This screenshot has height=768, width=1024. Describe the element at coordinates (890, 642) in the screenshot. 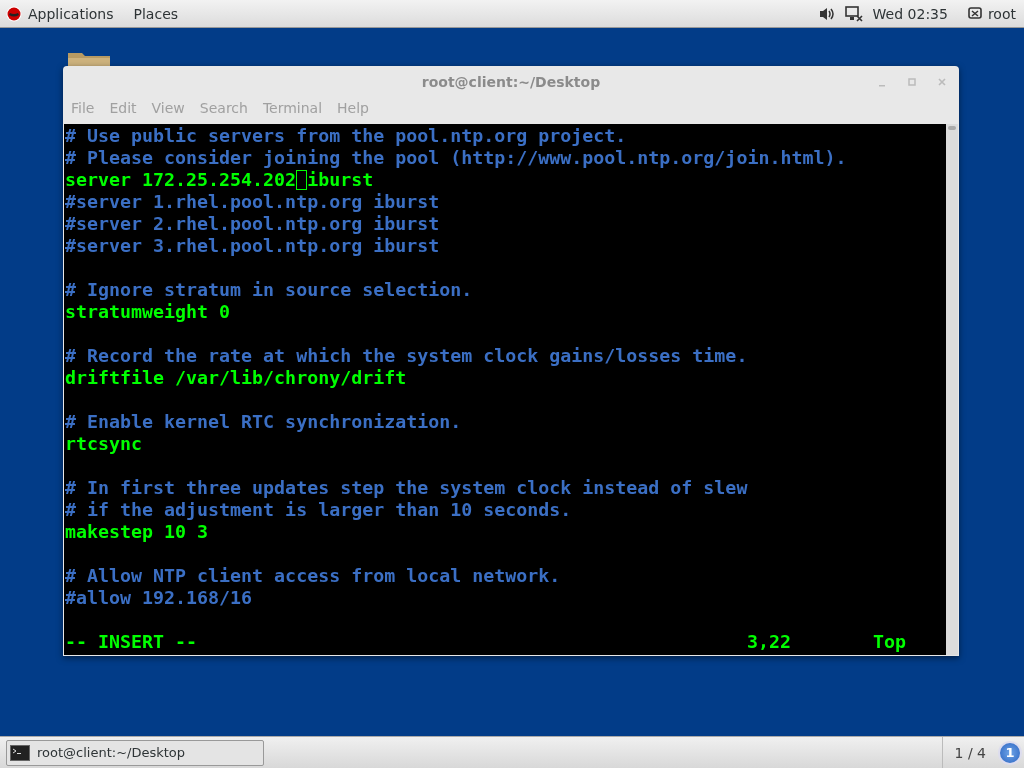

I see `scroll-position: Top` at that location.